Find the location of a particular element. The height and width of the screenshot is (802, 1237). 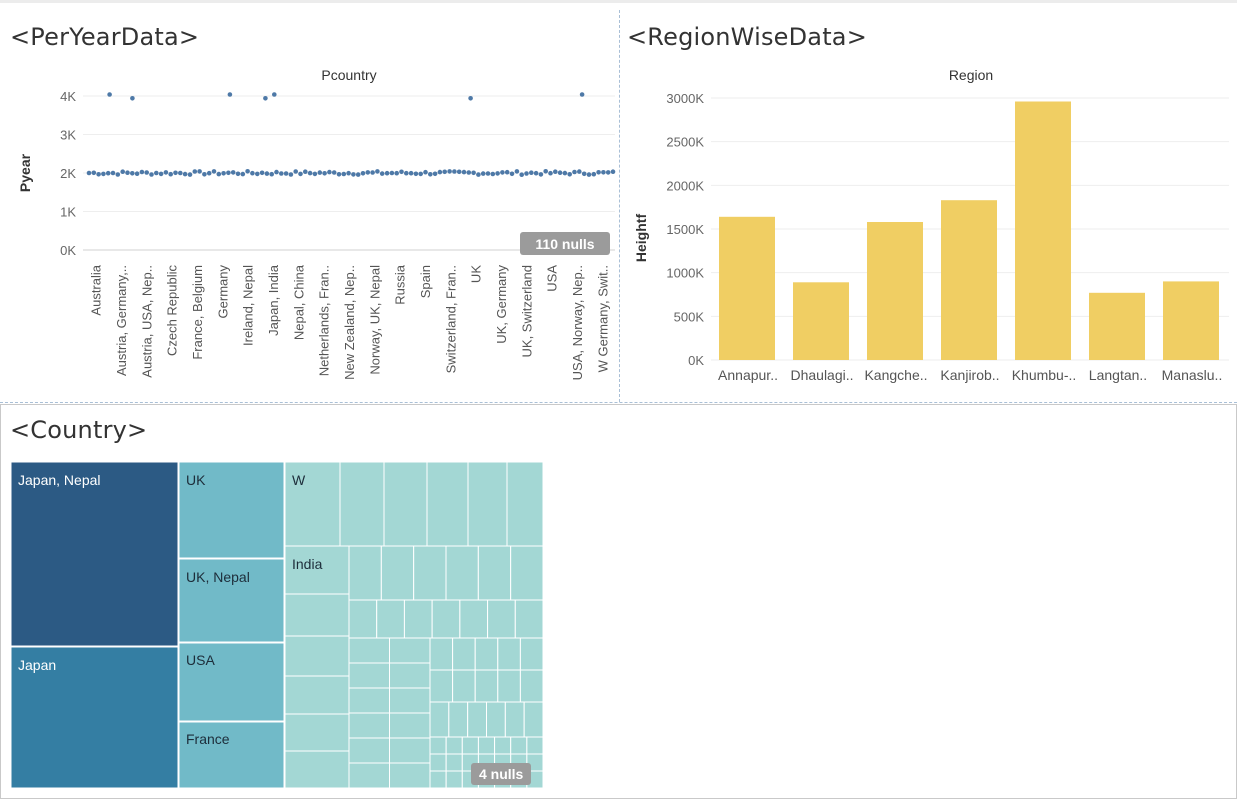

treemap-nulls-badge: 4 nulls is located at coordinates (501, 774).